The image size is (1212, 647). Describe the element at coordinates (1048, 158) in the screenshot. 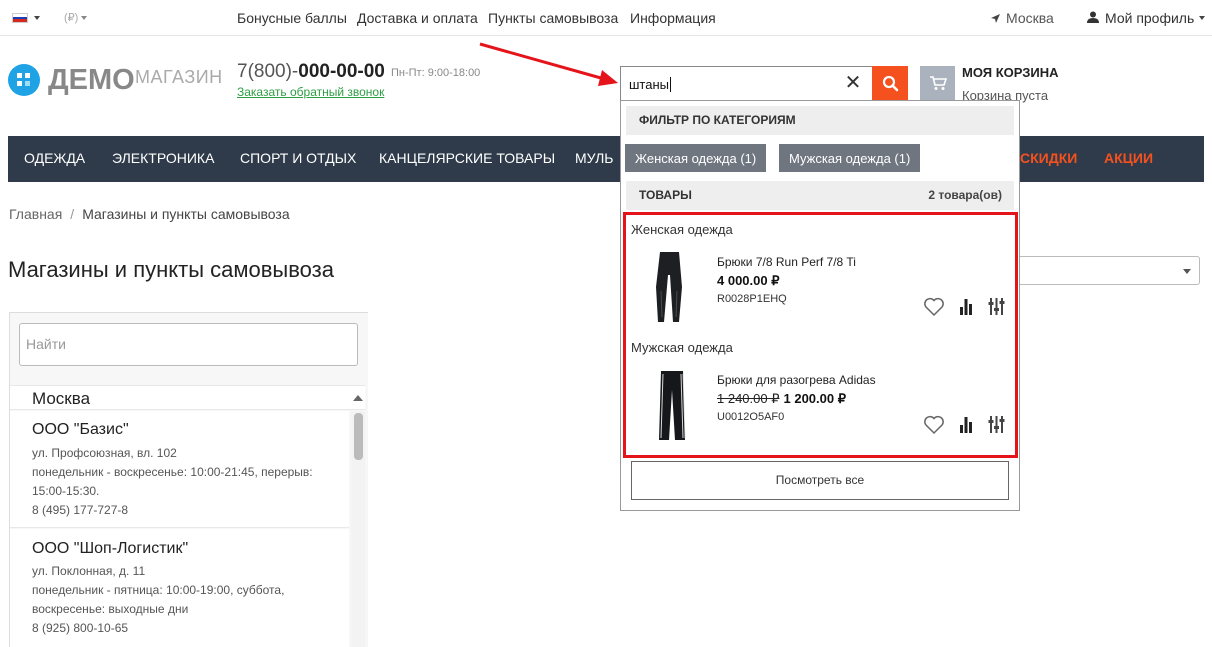

I see `nav-item-discounts: СКИДКИ` at that location.